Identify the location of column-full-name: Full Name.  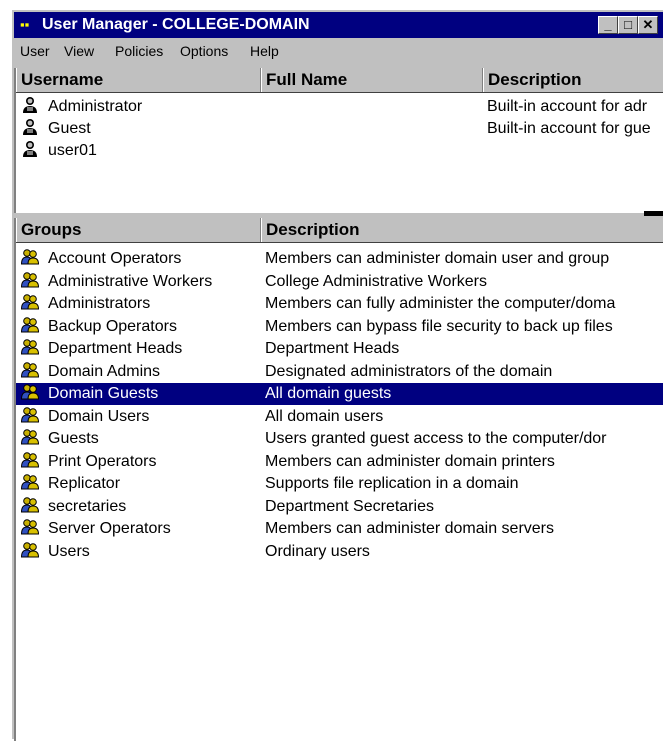
(372, 80).